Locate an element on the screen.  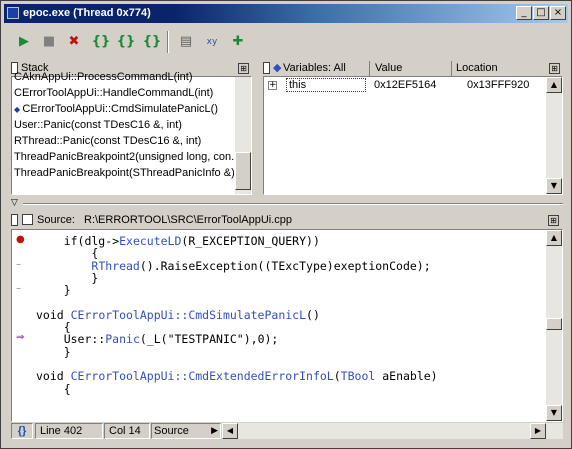
registers-view-icon: ▤ is located at coordinates (186, 42).